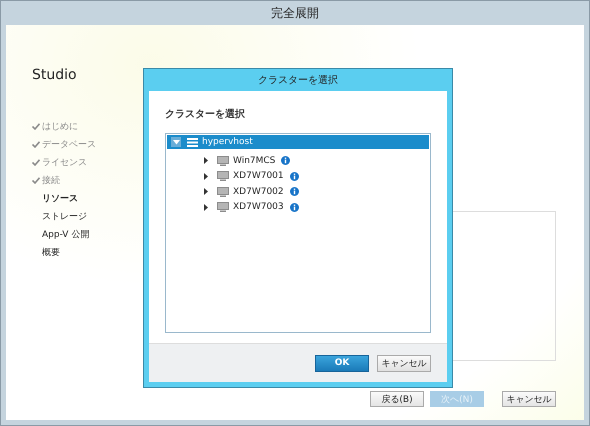 Image resolution: width=590 pixels, height=426 pixels. Describe the element at coordinates (205, 114) in the screenshot. I see `field-label: クラスターを選択` at that location.